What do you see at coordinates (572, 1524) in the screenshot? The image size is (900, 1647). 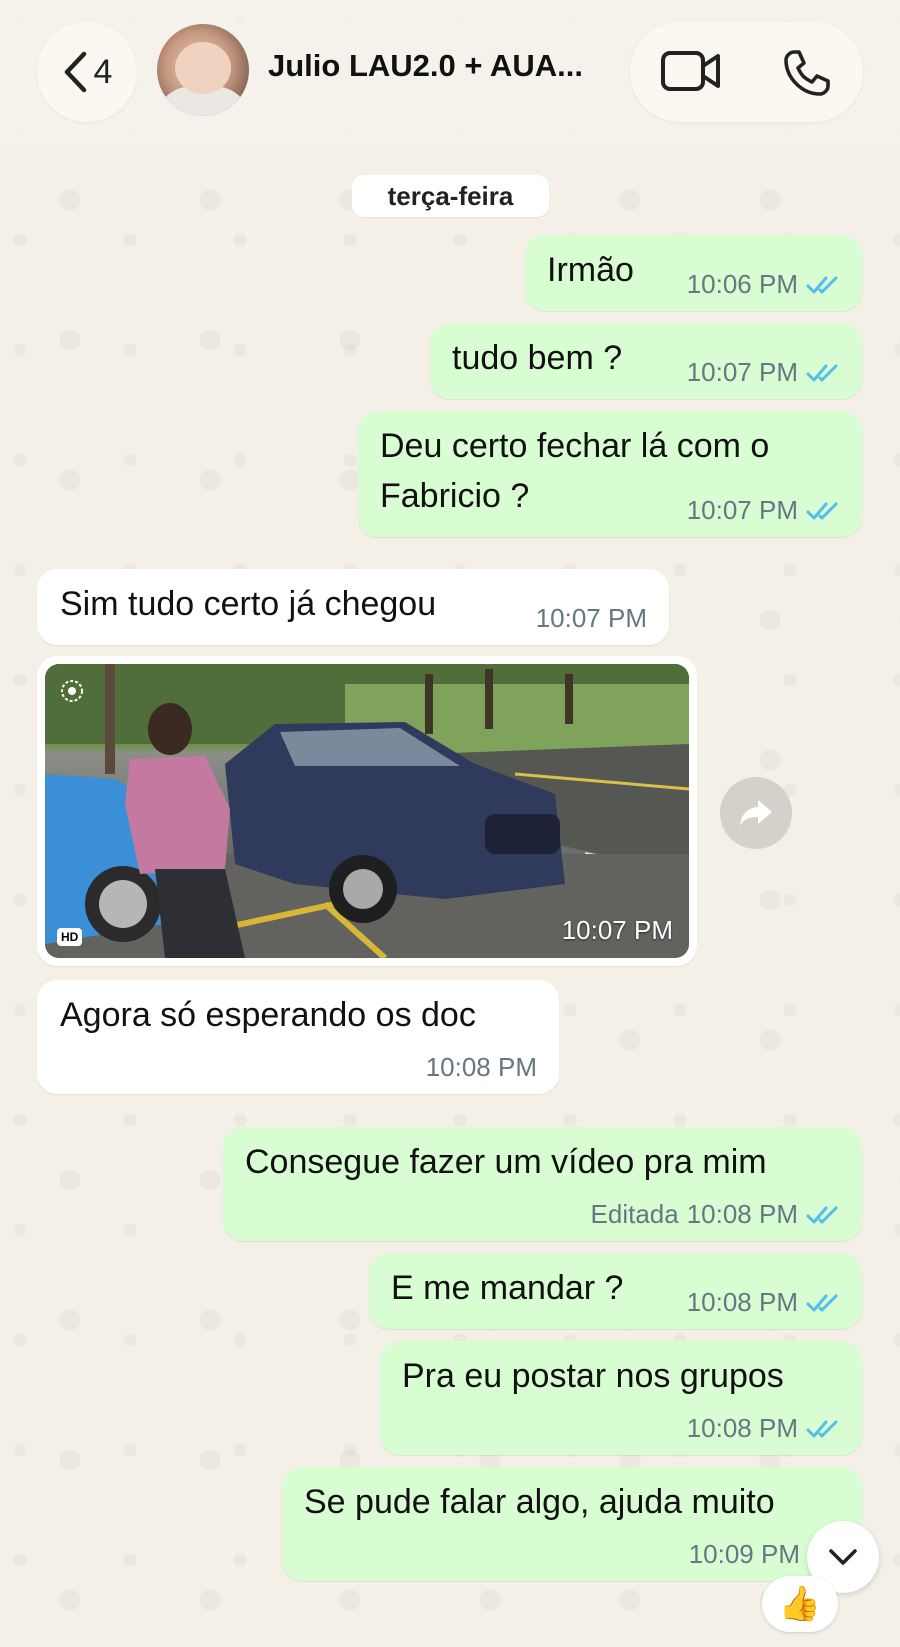 I see `message-outgoing: Se pude falar algo, ajuda muito 10:09 PM` at bounding box center [572, 1524].